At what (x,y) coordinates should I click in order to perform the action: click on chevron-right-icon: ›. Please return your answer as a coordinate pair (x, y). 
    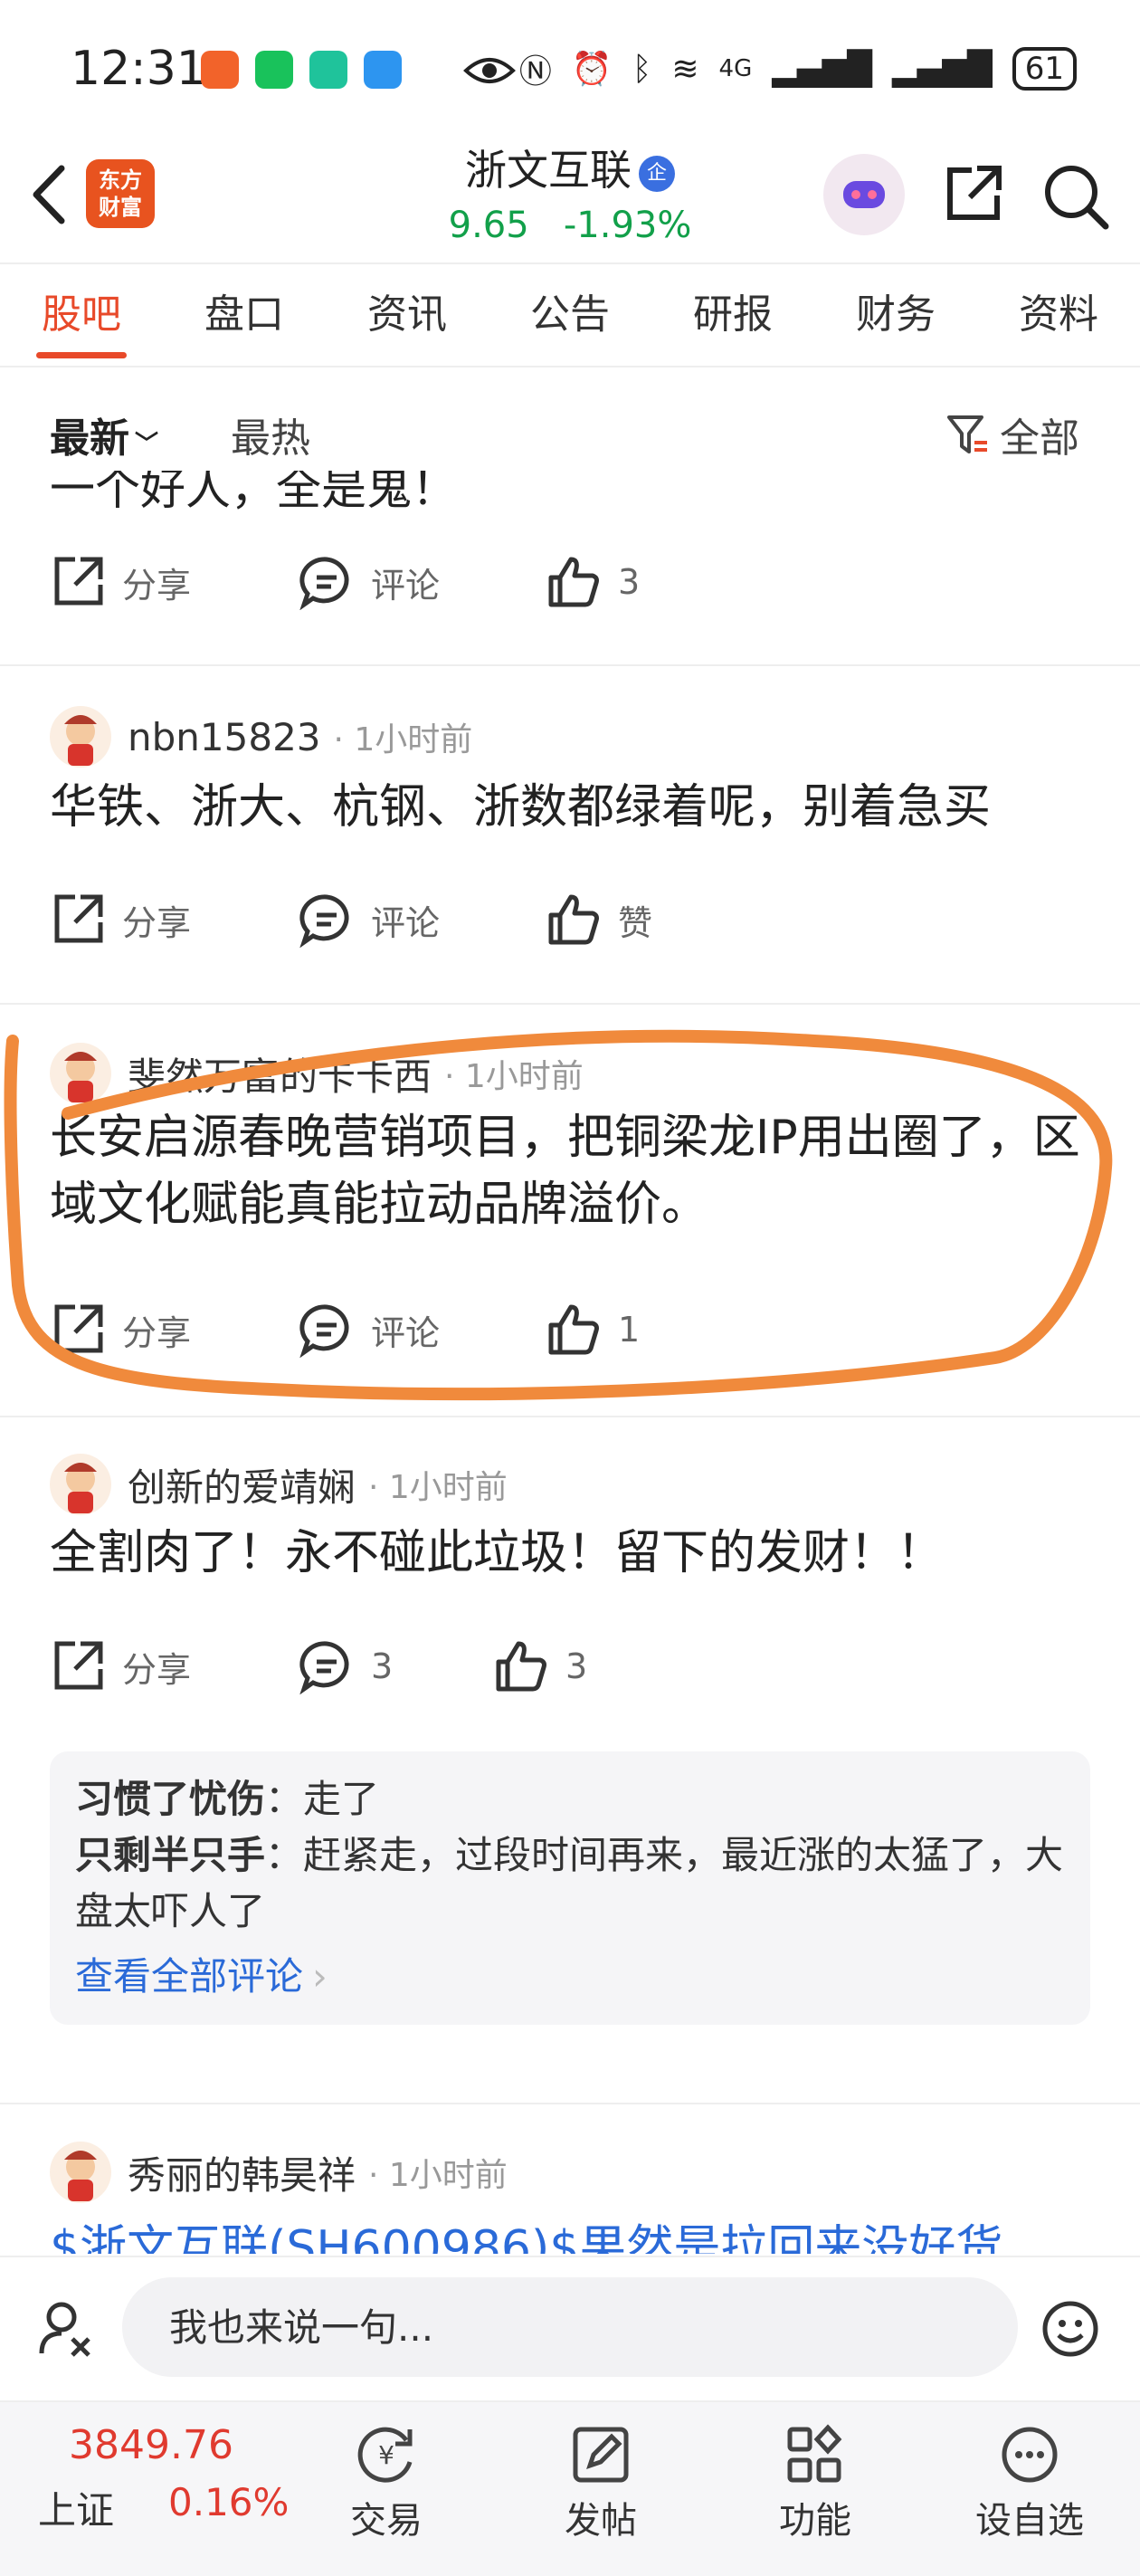
    Looking at the image, I should click on (320, 1976).